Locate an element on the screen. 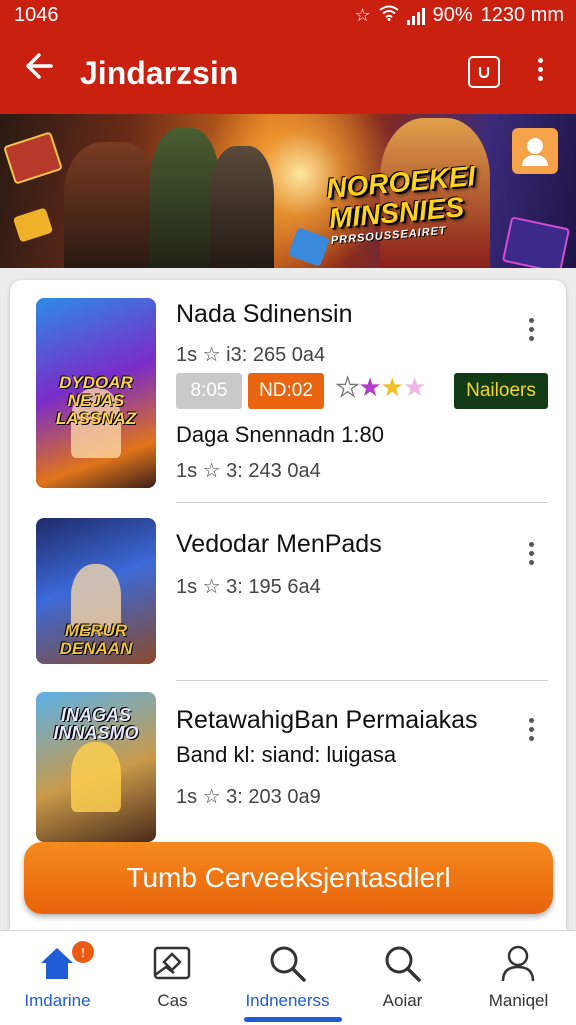  nav-item-explore: Aoiar is located at coordinates (402, 978).